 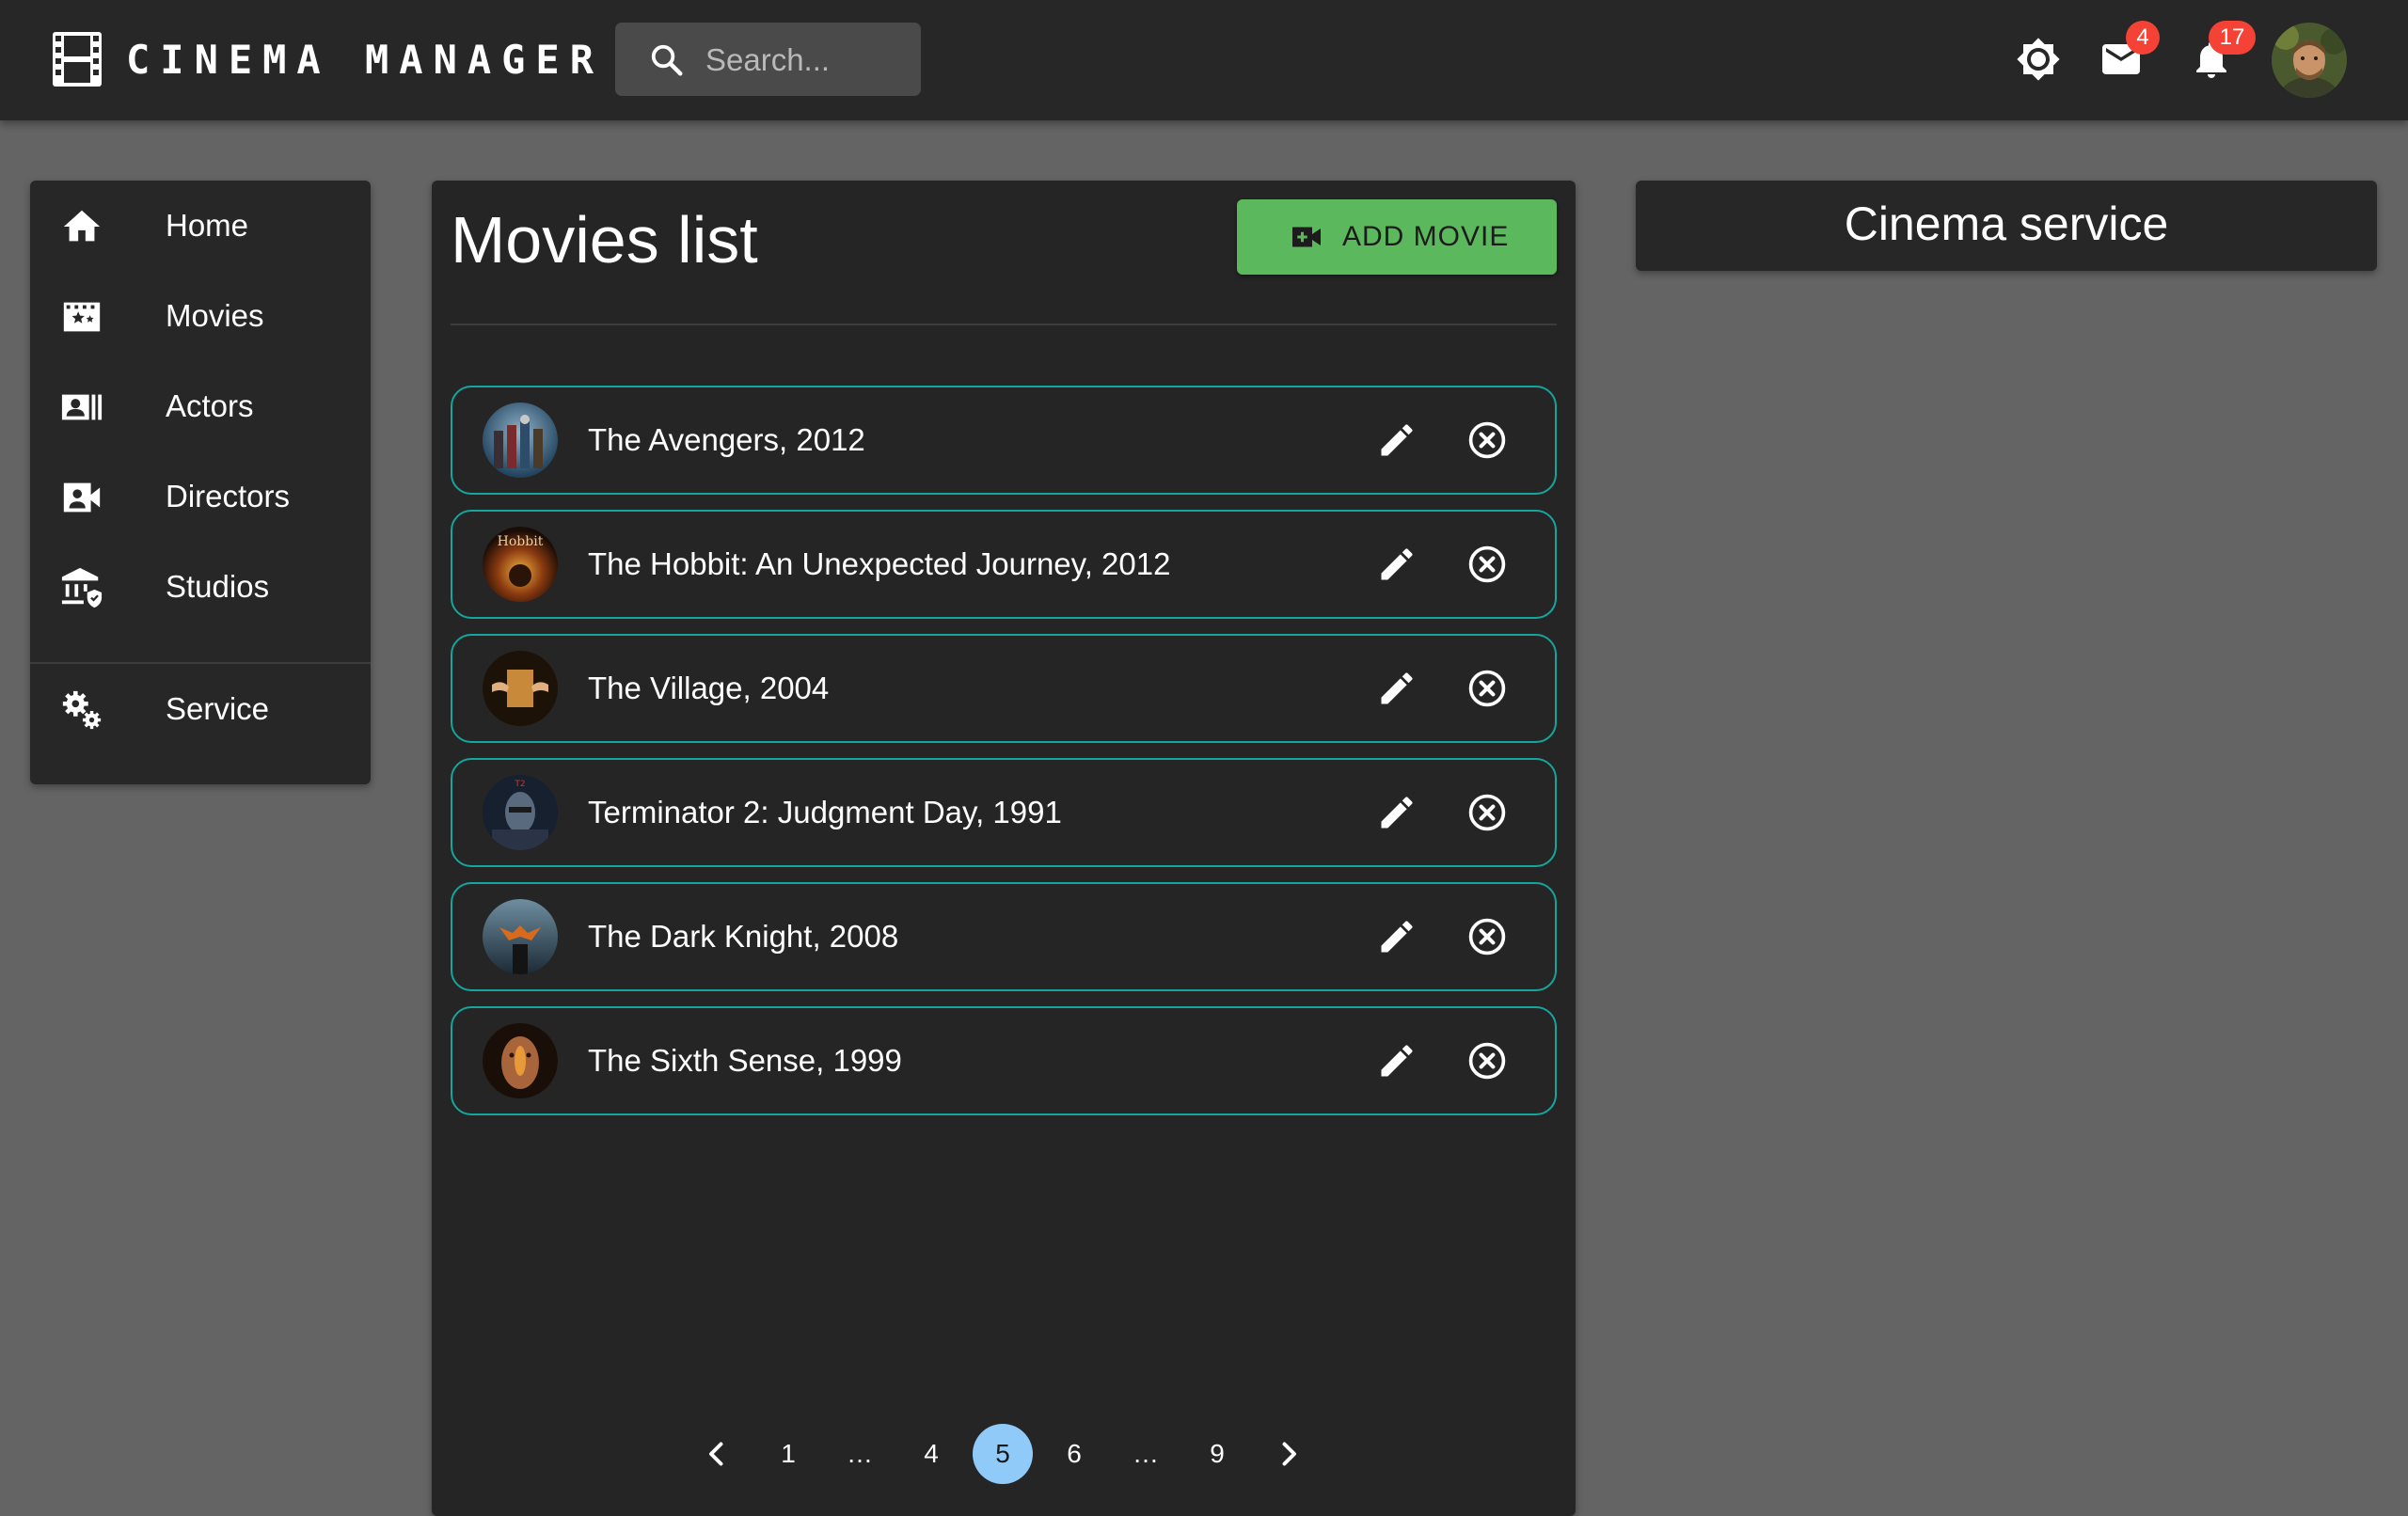 What do you see at coordinates (825, 812) in the screenshot?
I see `movie-title: Terminator 2: Judgment Day, 1991` at bounding box center [825, 812].